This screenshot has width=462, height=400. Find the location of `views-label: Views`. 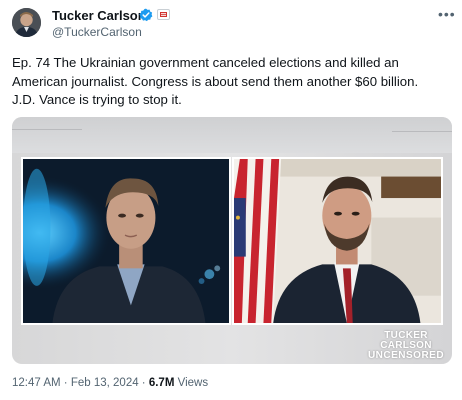

views-label: Views is located at coordinates (191, 383).